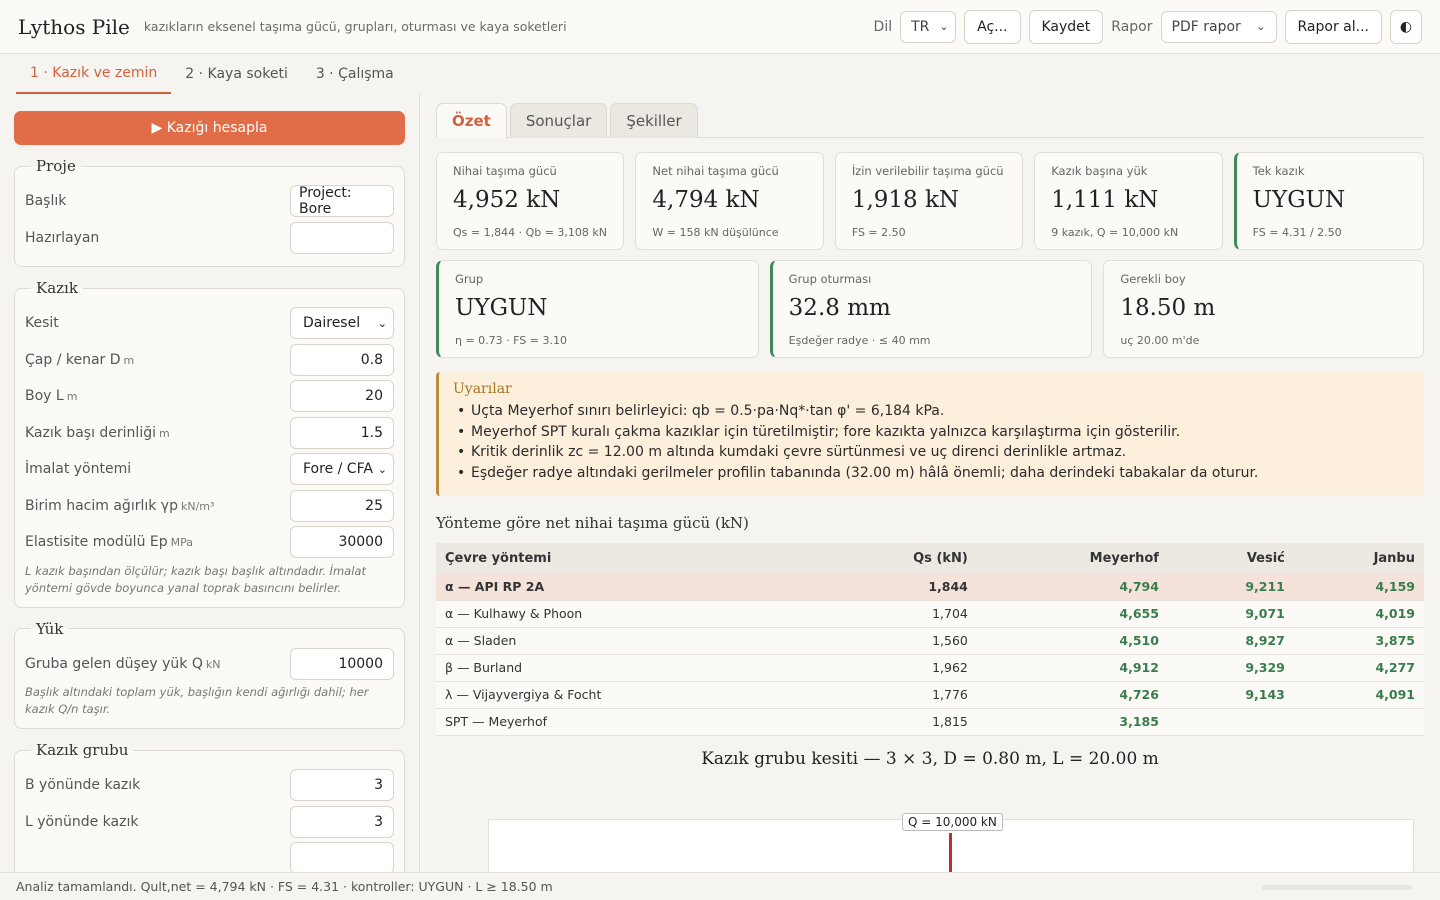  What do you see at coordinates (1329, 201) in the screenshot?
I see `single-pile-status-card: Tek kazık UYGUN FS = 4.31 / 2.50` at bounding box center [1329, 201].